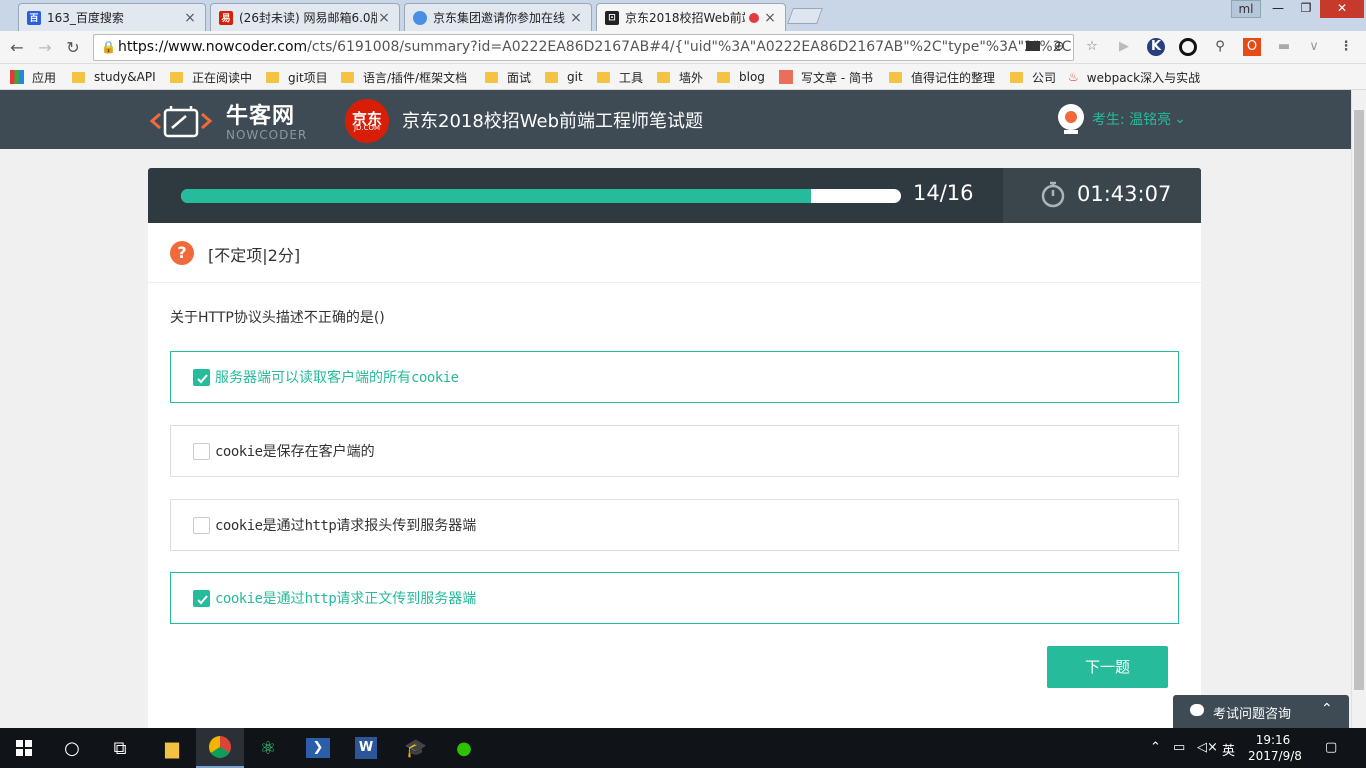  Describe the element at coordinates (1220, 47) in the screenshot. I see `eyedropper-icon: ⚲` at that location.